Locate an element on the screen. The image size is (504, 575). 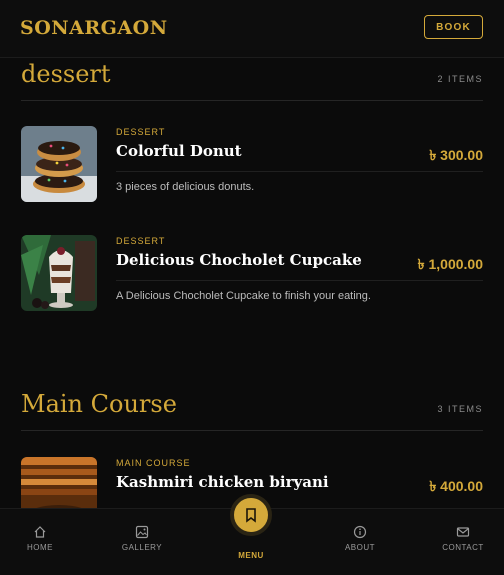
bottom-navigation: HOME GALLERY MENU ABOUT CONTACT is located at coordinates (252, 534).